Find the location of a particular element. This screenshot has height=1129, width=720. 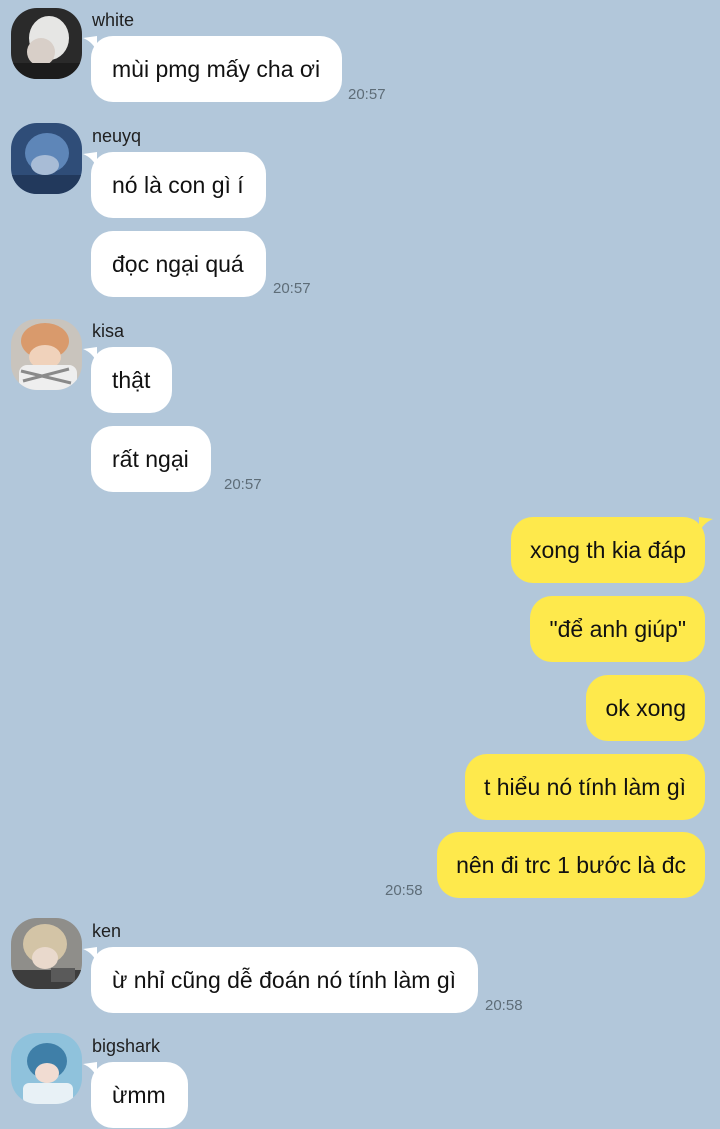

avatar-ken is located at coordinates (46, 953).